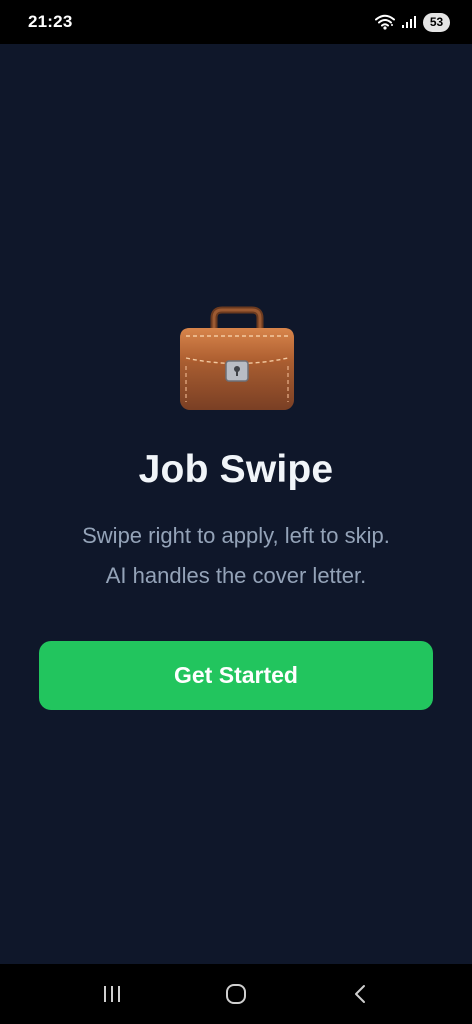  Describe the element at coordinates (50, 21) in the screenshot. I see `status-time: 21:23` at that location.